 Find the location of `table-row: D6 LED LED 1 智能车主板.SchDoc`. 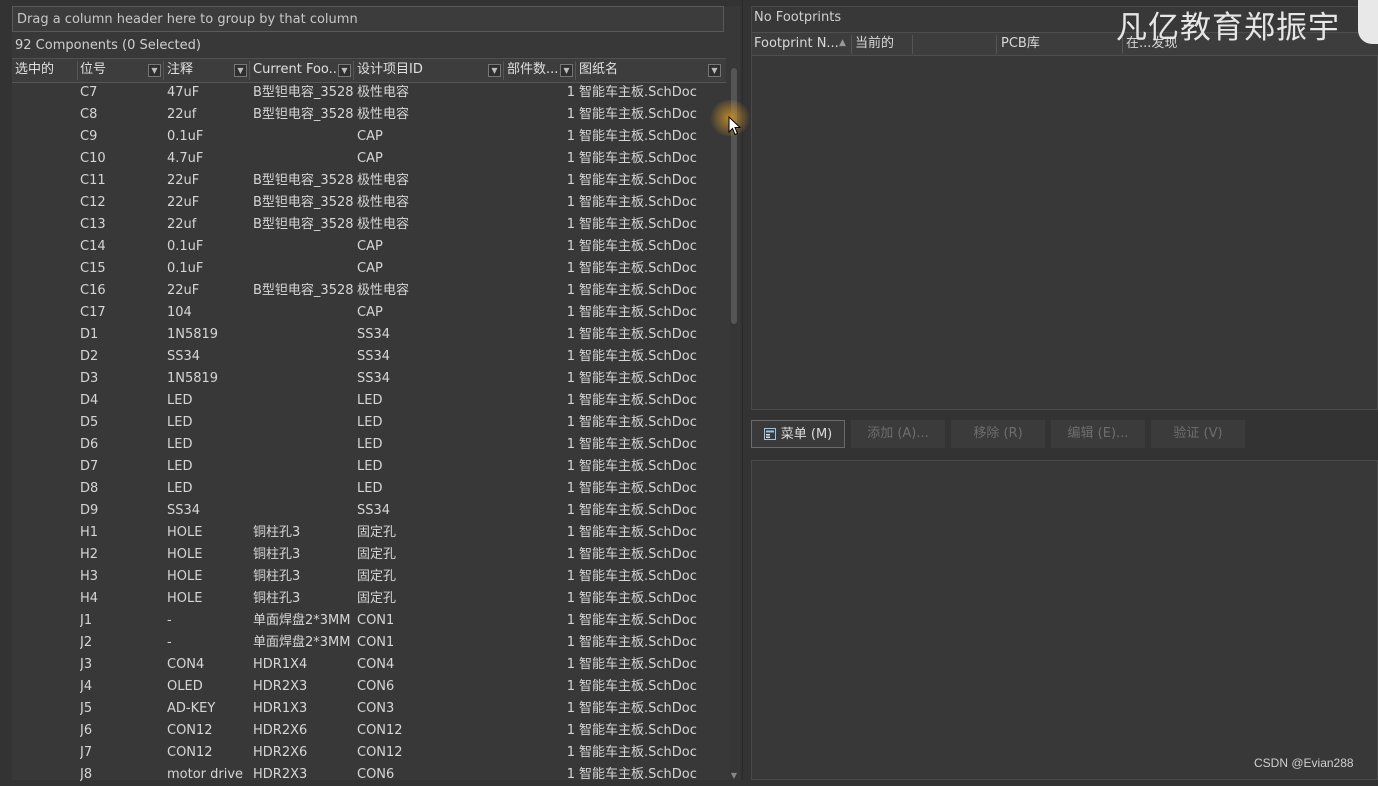

table-row: D6 LED LED 1 智能车主板.SchDoc is located at coordinates (369, 445).